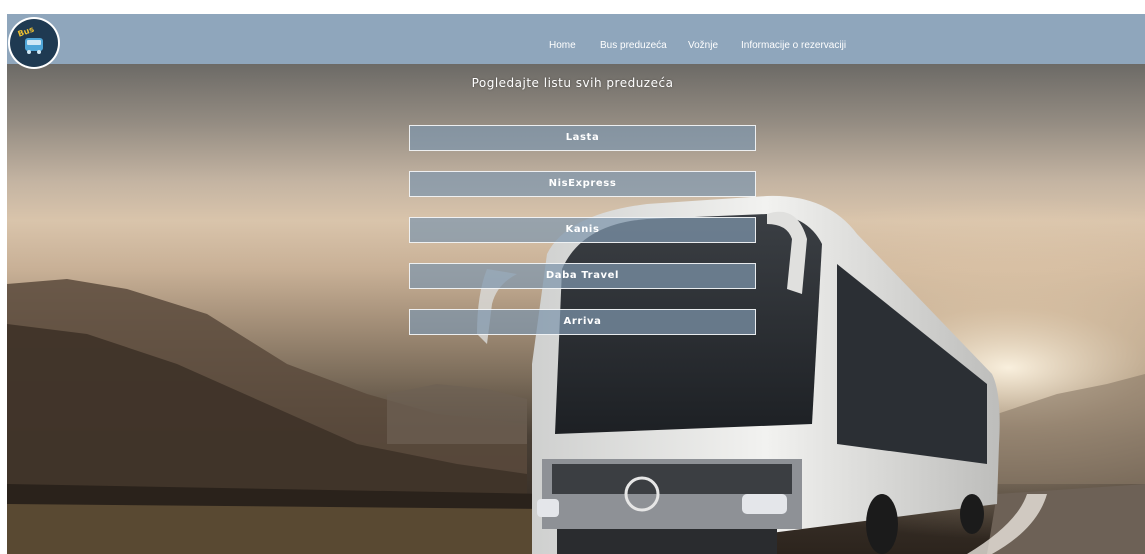 Image resolution: width=1145 pixels, height=554 pixels. What do you see at coordinates (562, 45) in the screenshot?
I see `nav-home-link: Home` at bounding box center [562, 45].